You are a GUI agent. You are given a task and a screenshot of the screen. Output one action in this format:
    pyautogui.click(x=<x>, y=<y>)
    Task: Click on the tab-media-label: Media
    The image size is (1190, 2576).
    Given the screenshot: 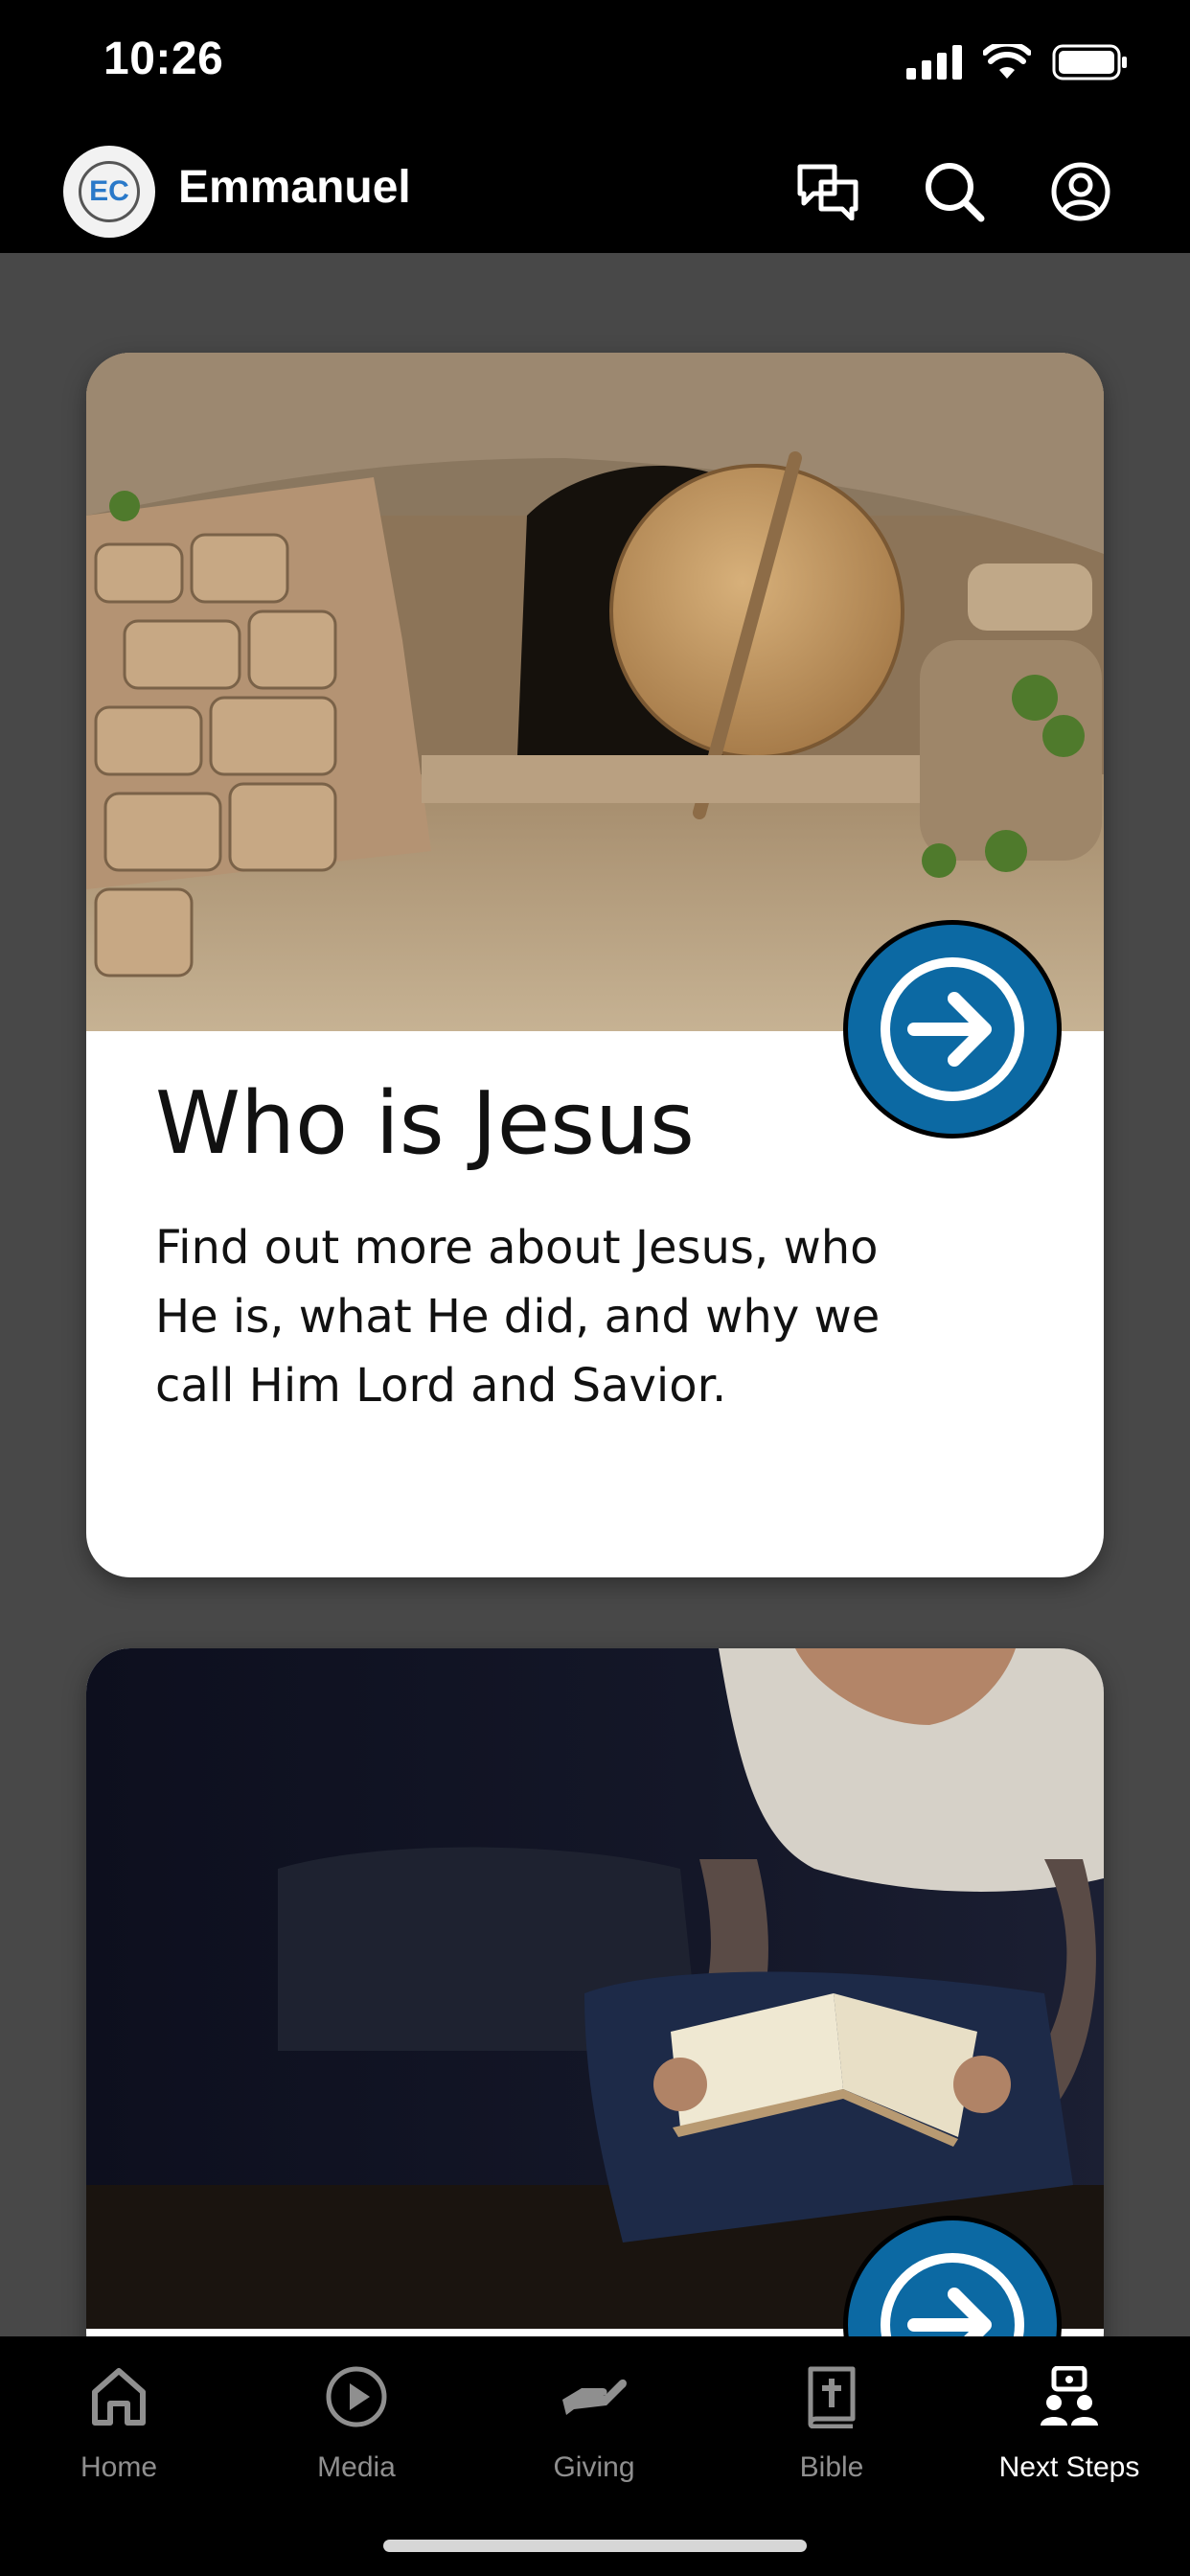 What is the action you would take?
    pyautogui.click(x=357, y=2467)
    